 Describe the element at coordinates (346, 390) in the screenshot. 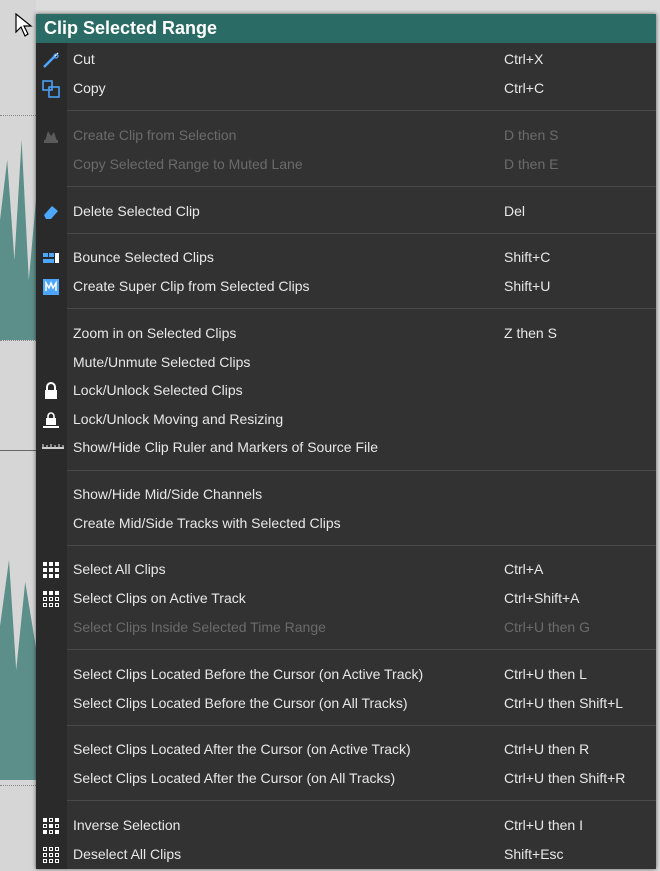

I see `menu-item-lock-unlock-clips: Lock/Unlock Selected Clips` at that location.